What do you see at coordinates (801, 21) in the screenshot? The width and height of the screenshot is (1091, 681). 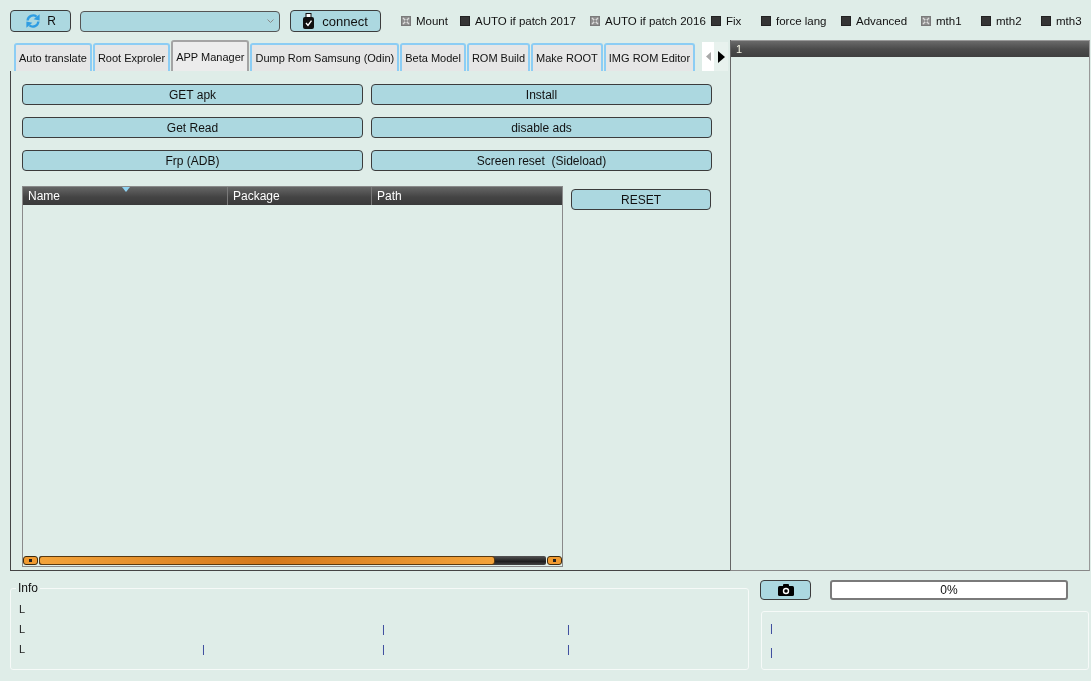 I see `checkbox-label: force lang` at bounding box center [801, 21].